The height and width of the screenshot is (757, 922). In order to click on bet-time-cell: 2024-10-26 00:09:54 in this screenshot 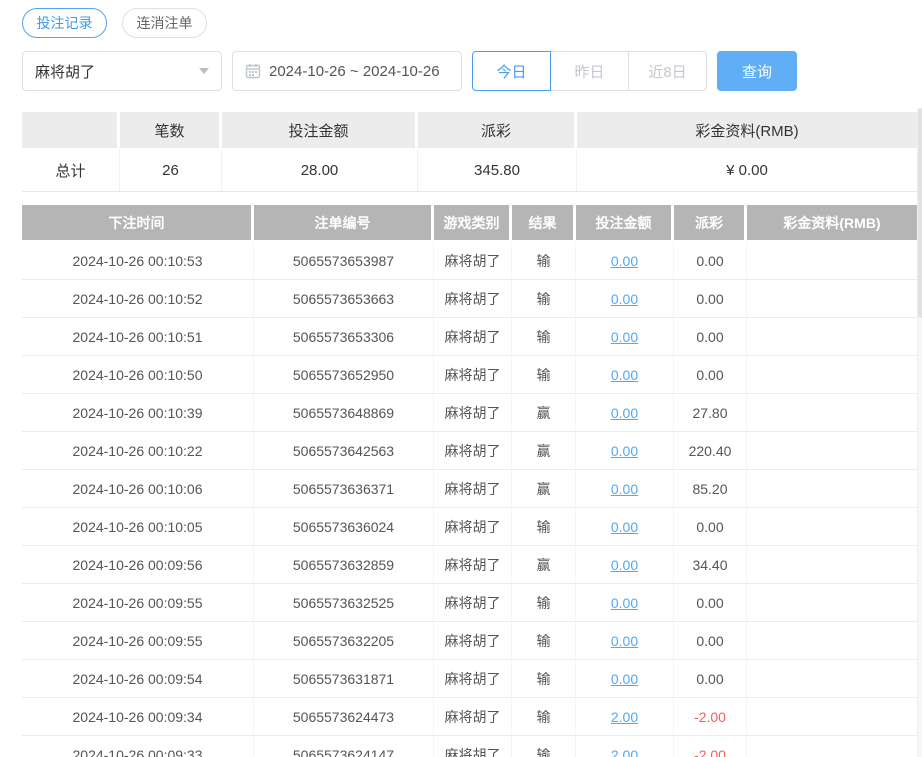, I will do `click(138, 679)`.